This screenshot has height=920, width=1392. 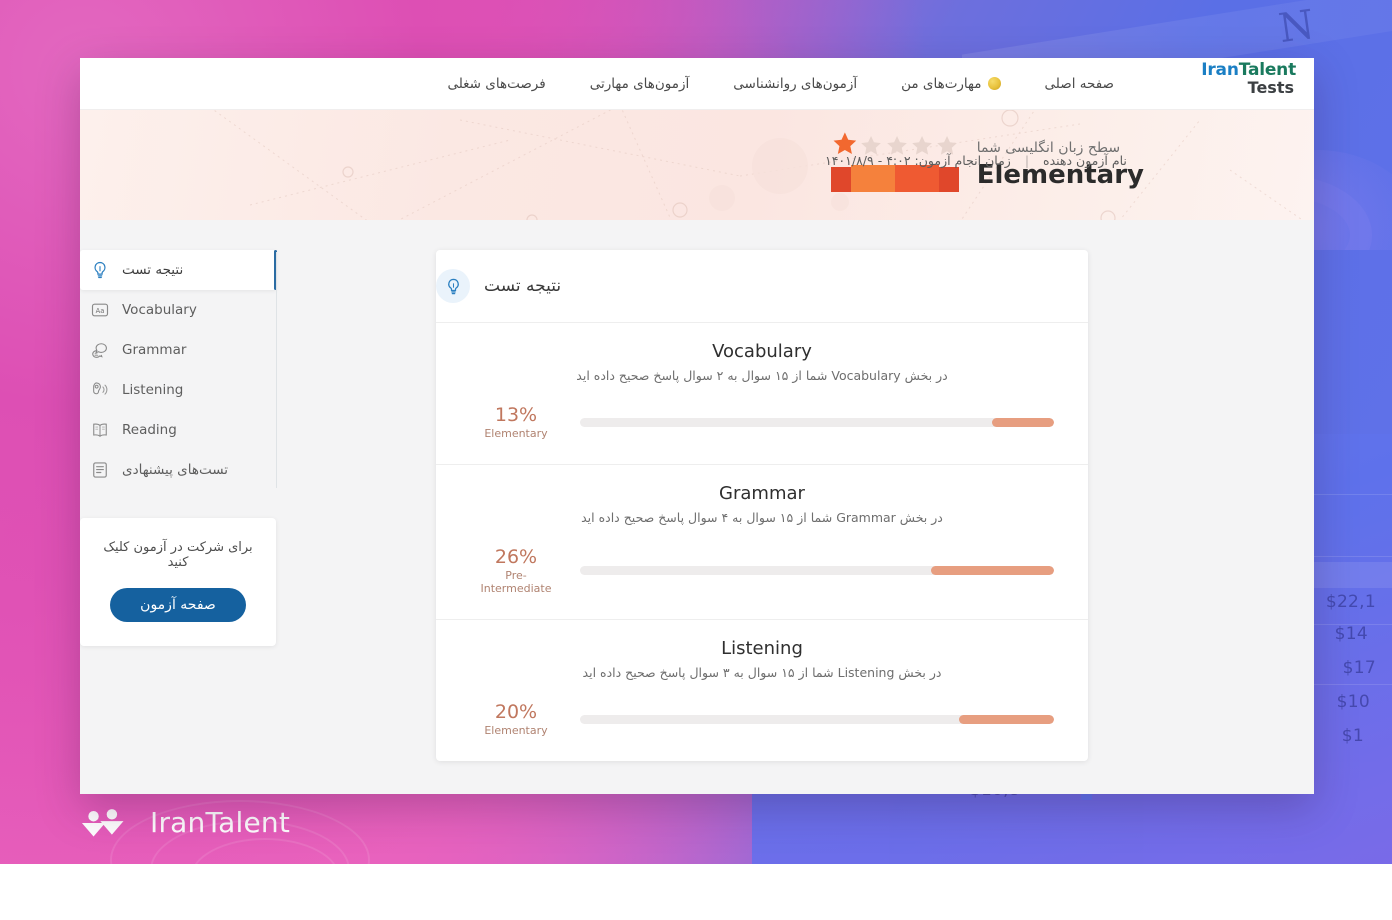 What do you see at coordinates (516, 558) in the screenshot?
I see `skill-percent: 26%` at bounding box center [516, 558].